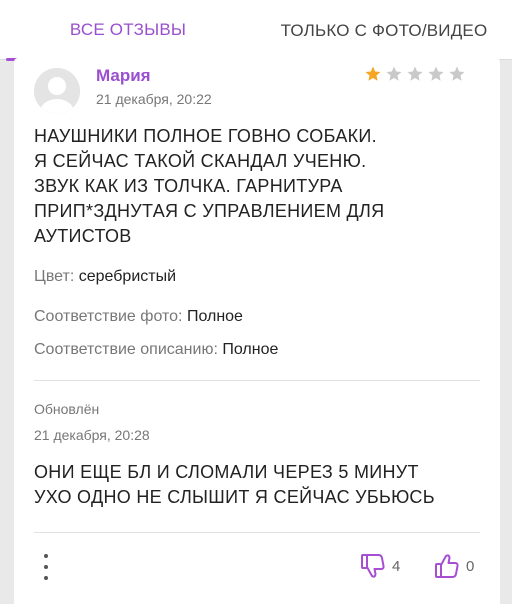  I want to click on review-text-line: ПРИП*ЗДНУТАЯ С УПРАВЛЕНИЕМ ДЛЯ, so click(209, 211).